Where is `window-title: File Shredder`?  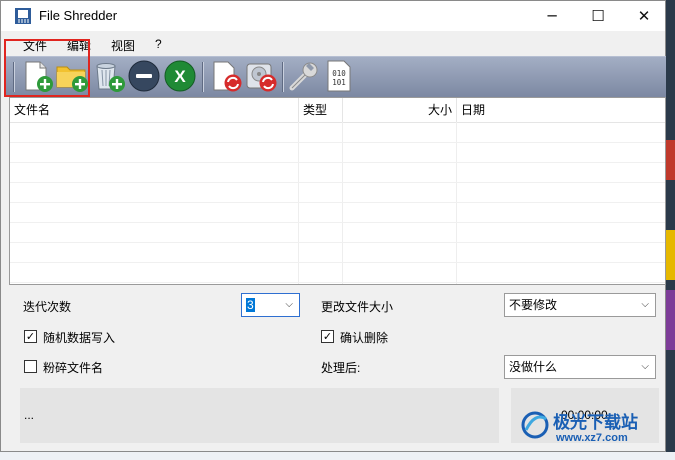 window-title: File Shredder is located at coordinates (78, 15).